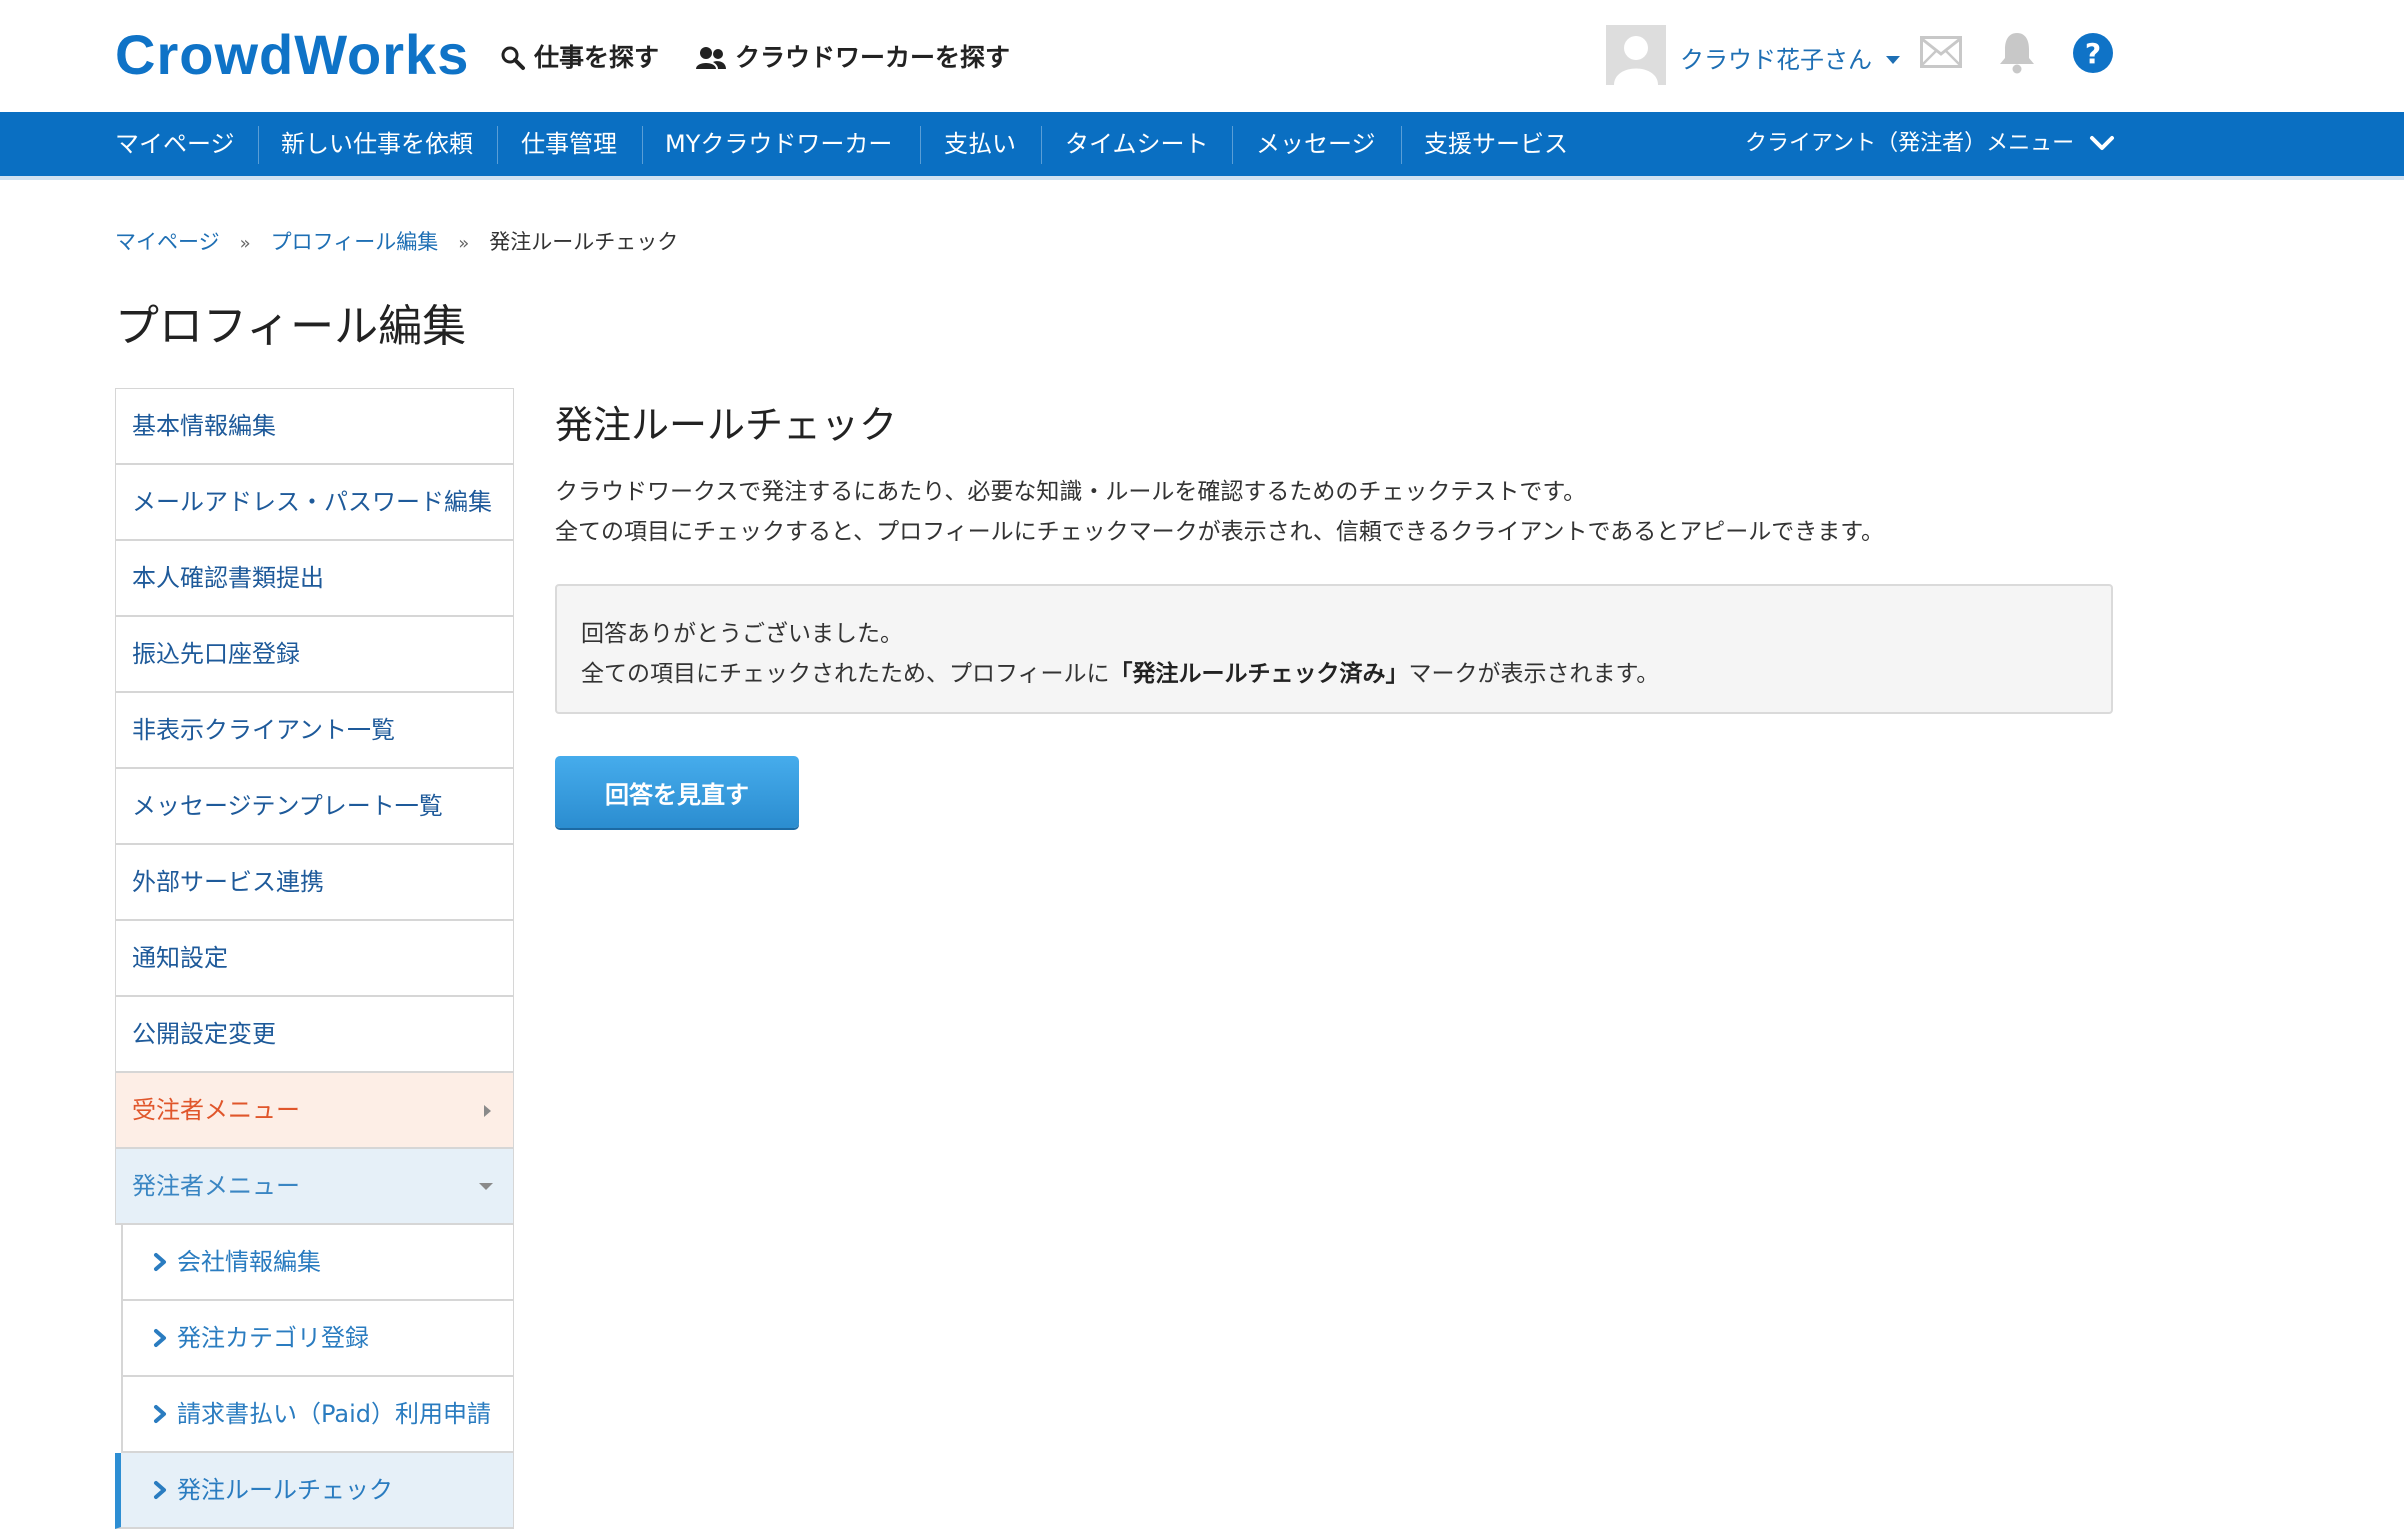 This screenshot has height=1529, width=2404. I want to click on sidebar-item-bank-account: 振込先口座登録, so click(314, 655).